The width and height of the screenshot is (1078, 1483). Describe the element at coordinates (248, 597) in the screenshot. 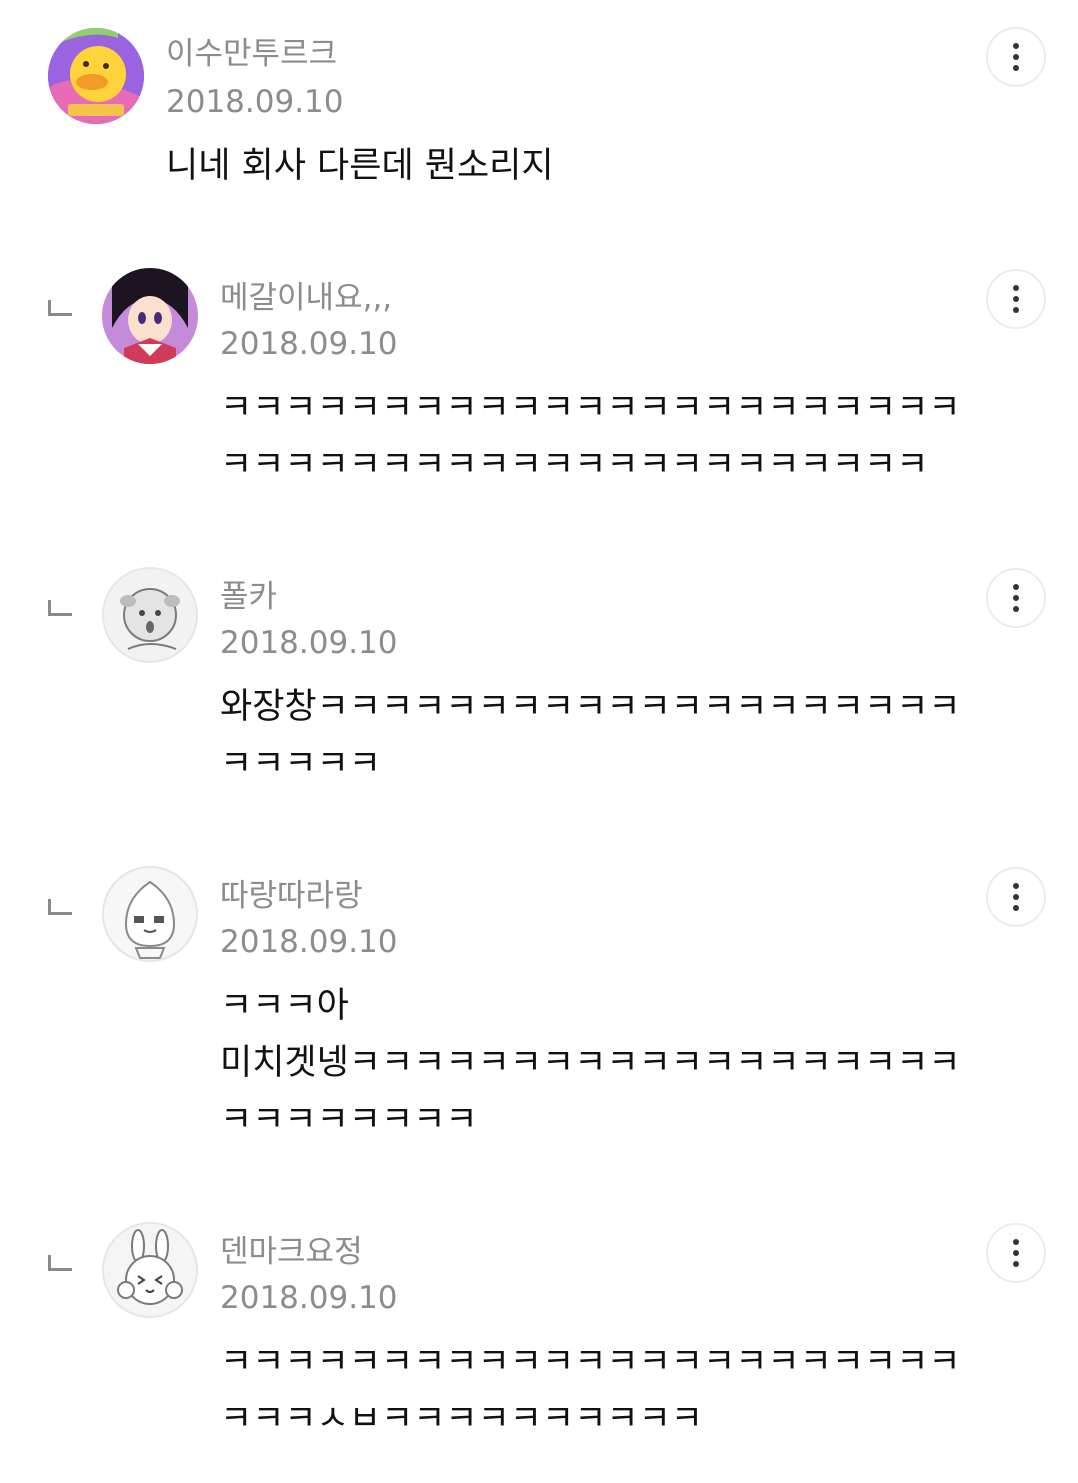

I see `comment-author: 폴카` at that location.